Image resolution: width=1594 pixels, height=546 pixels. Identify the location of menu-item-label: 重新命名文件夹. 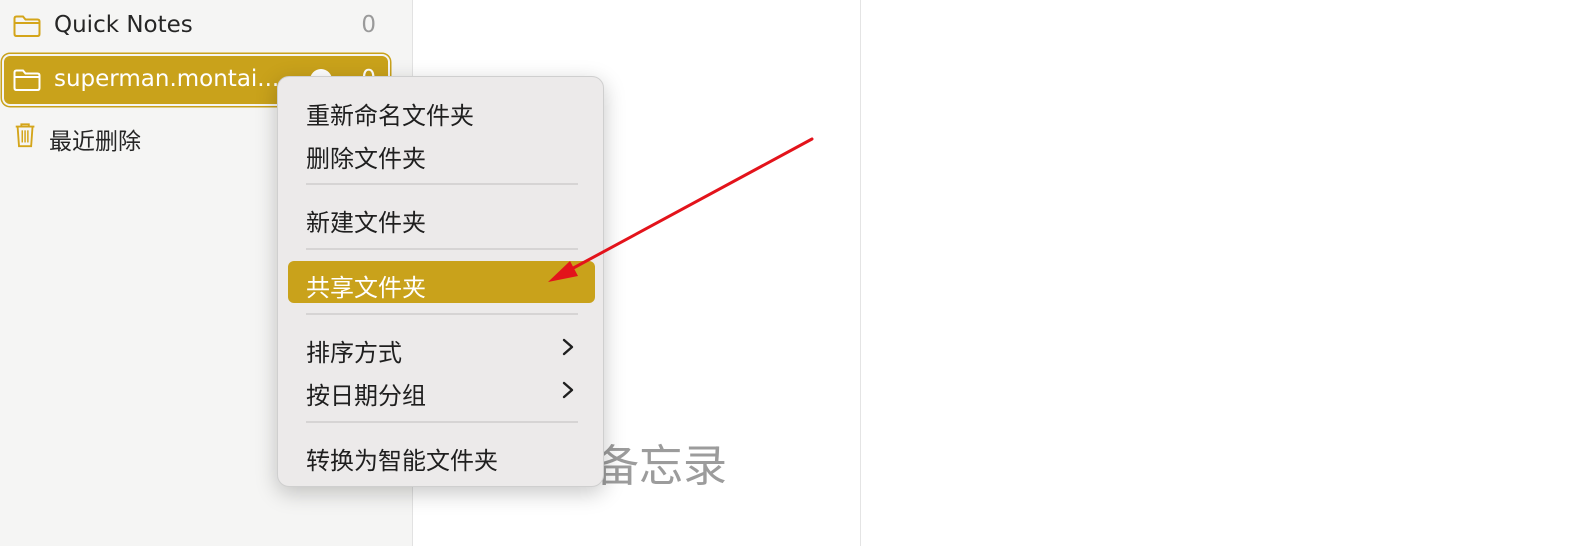
(390, 116).